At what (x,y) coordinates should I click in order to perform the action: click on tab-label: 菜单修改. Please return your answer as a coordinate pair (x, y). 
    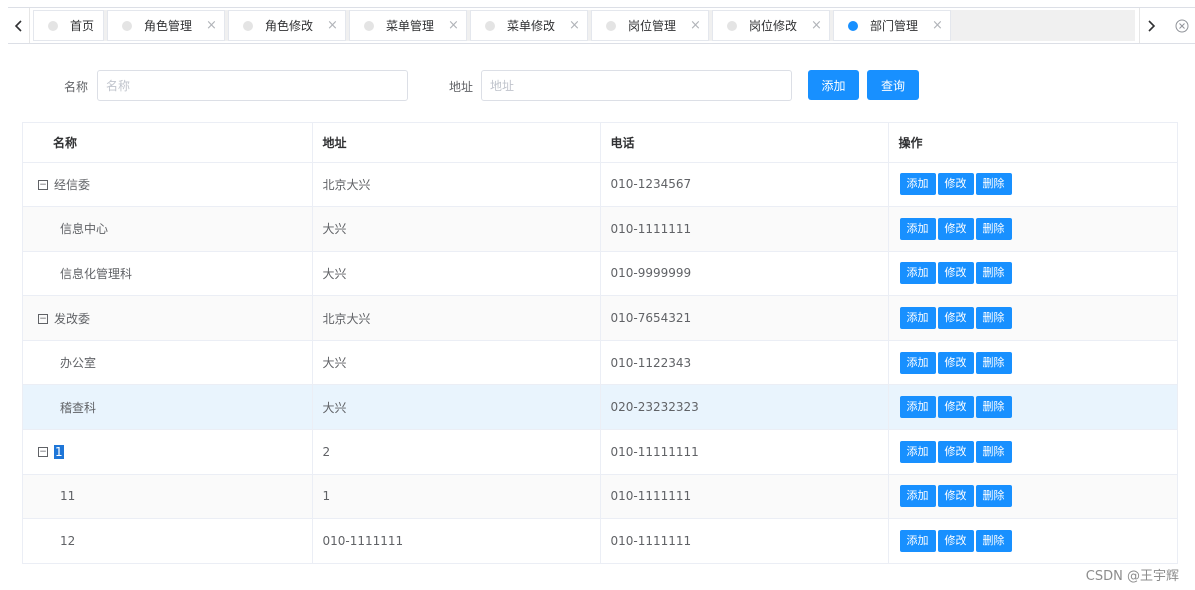
    Looking at the image, I should click on (531, 26).